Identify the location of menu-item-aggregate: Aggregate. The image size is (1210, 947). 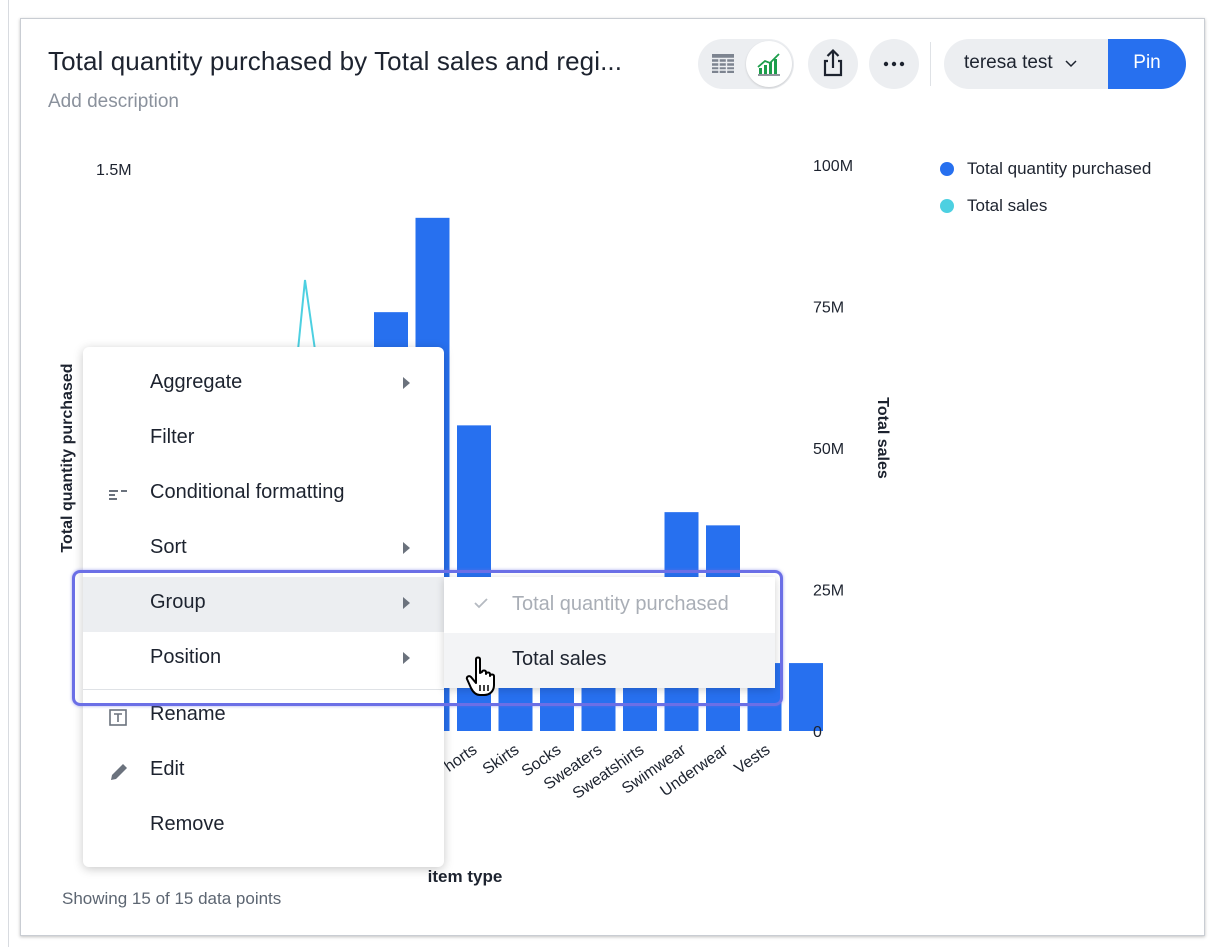
(263, 384).